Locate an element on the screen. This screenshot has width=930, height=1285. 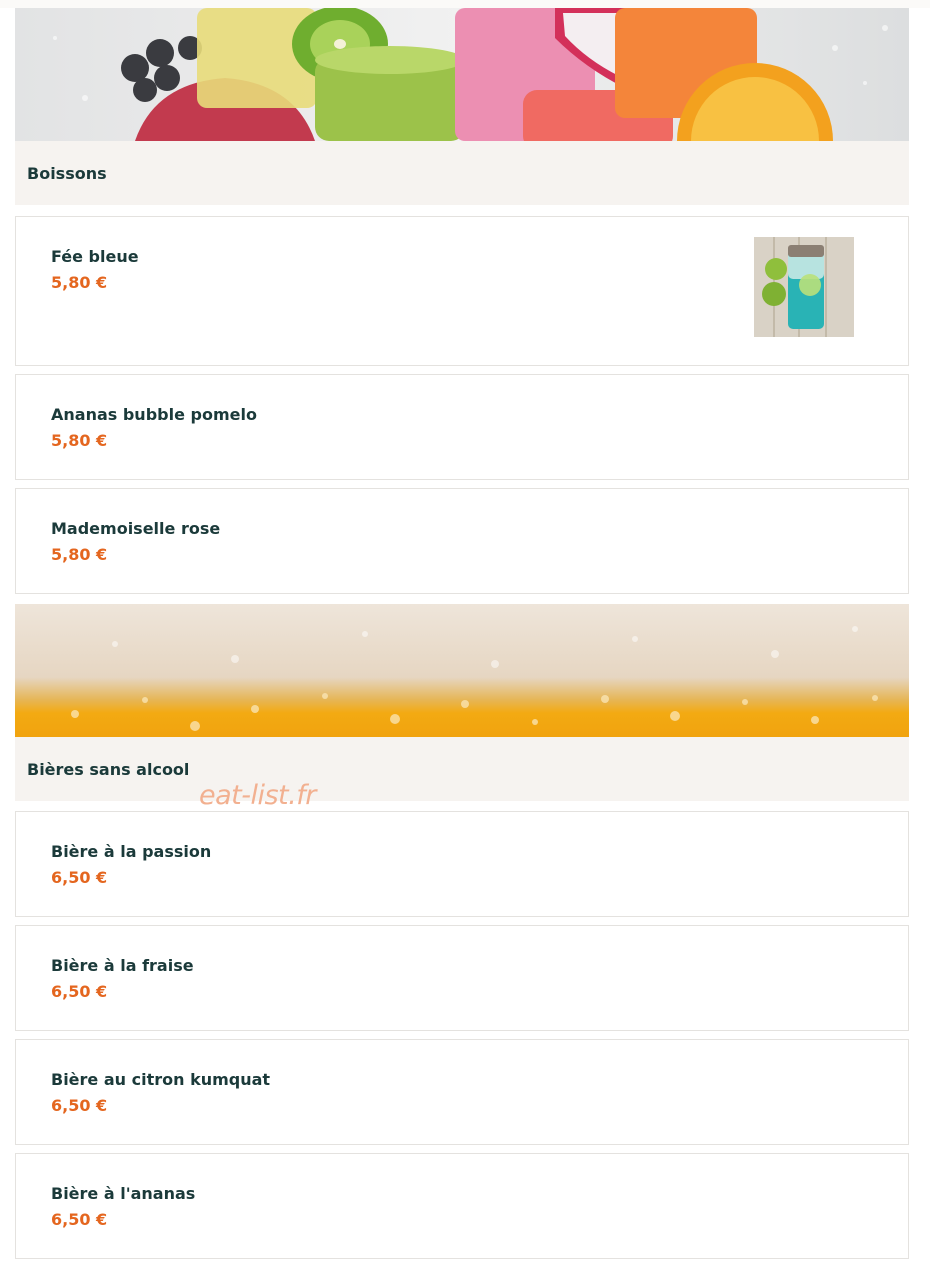
watermark-text: eat-list.fr is located at coordinates (257, 795).